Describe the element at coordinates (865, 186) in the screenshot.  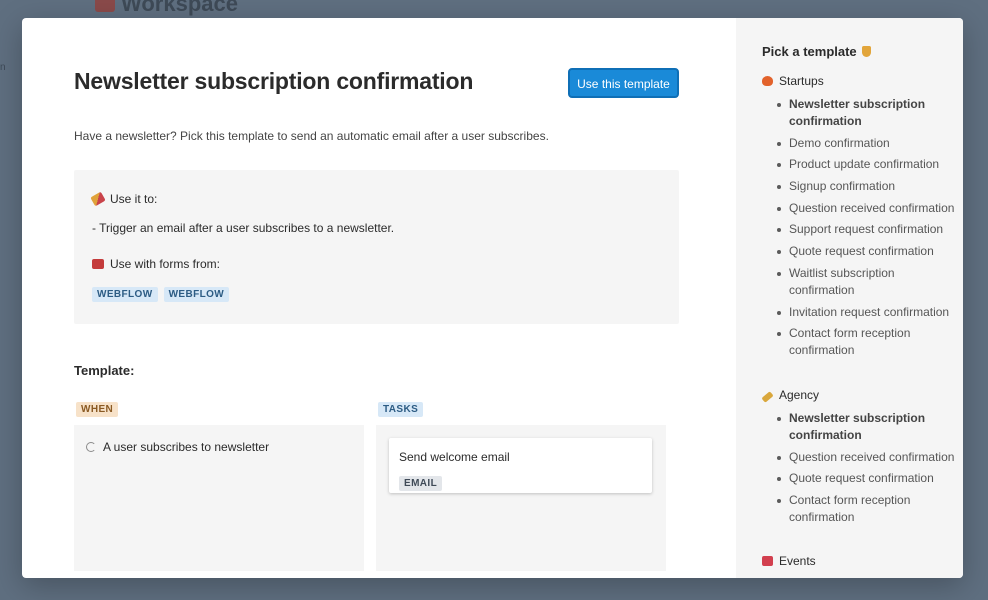
I see `template-item: Signup confirmation` at that location.